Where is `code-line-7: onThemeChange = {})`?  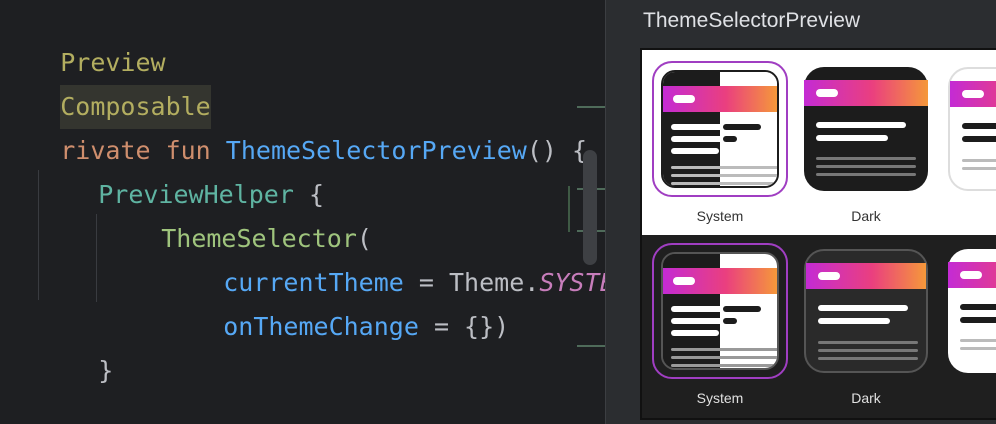 code-line-7: onThemeChange = {}) is located at coordinates (336, 301).